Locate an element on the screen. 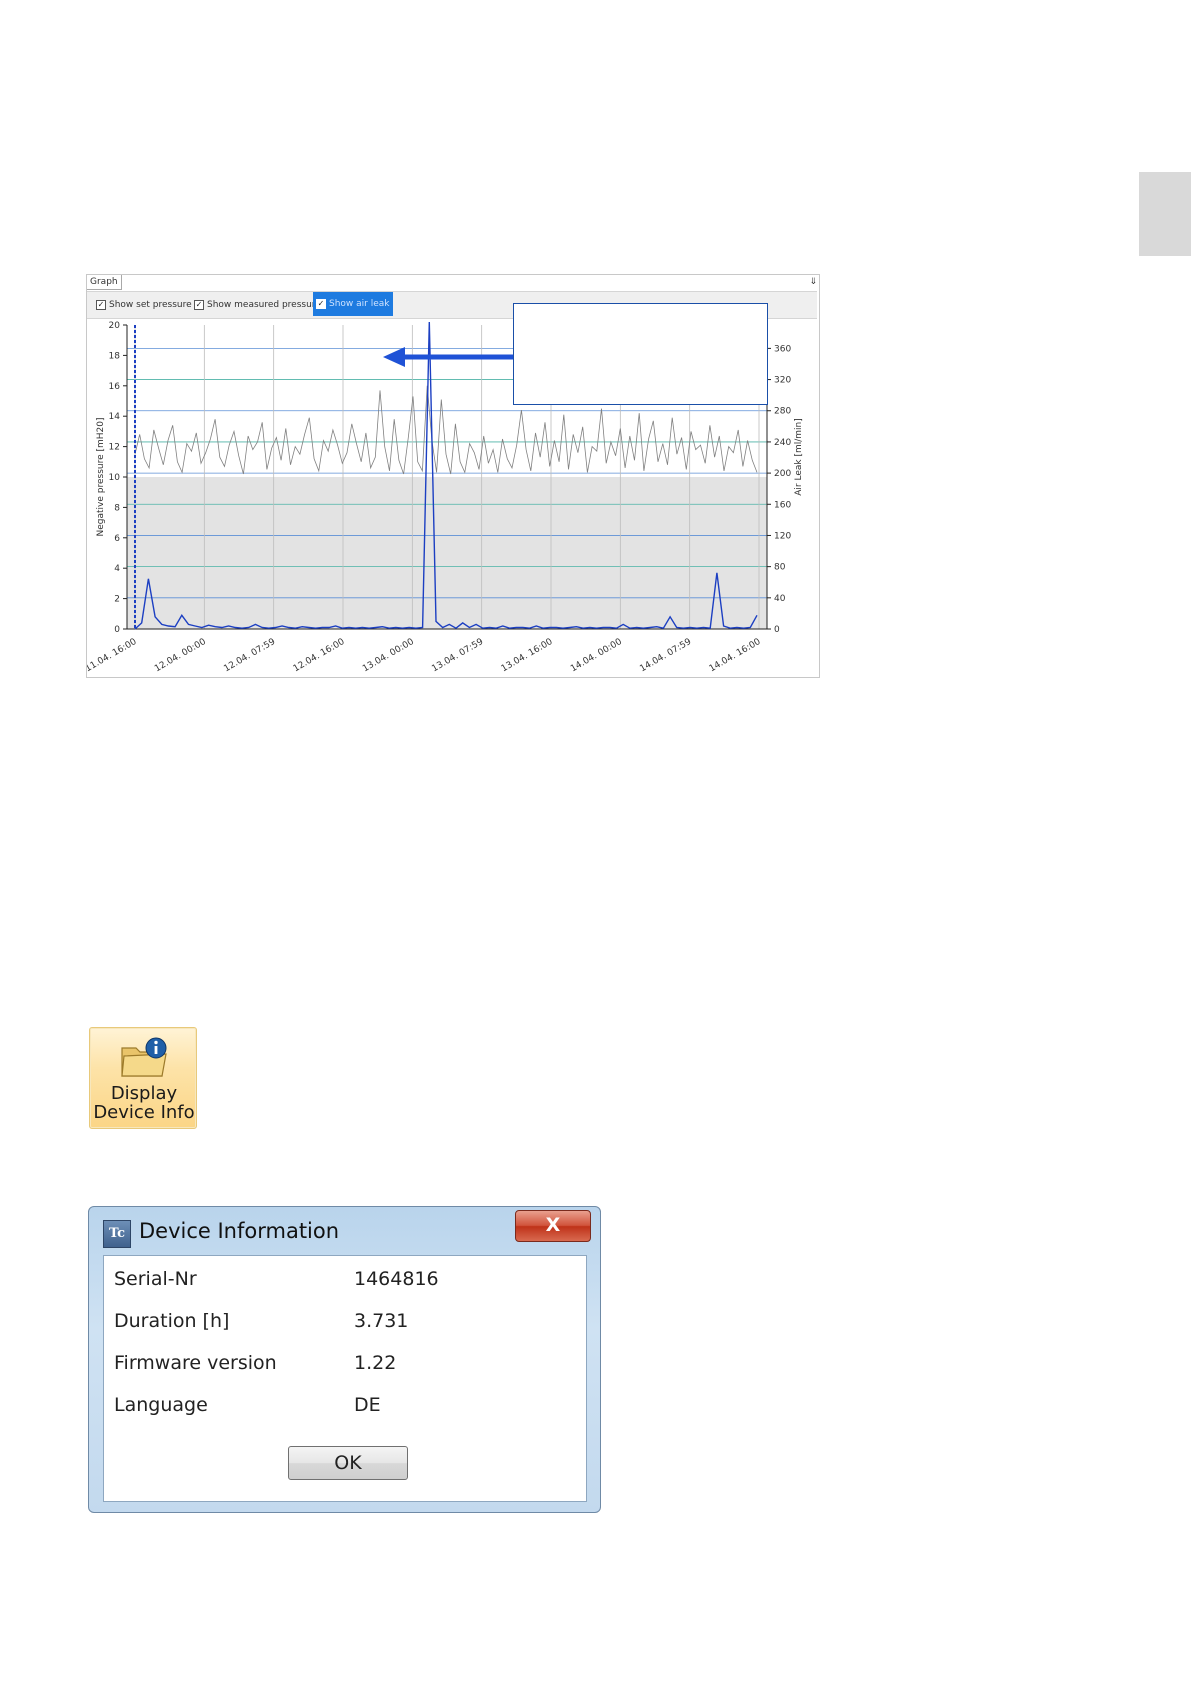  tick-label-left: 10 is located at coordinates (115, 478).